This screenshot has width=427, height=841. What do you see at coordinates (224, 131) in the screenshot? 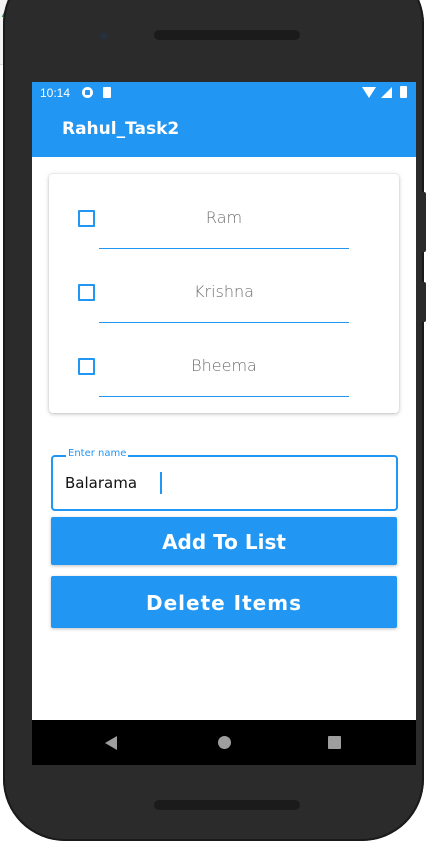
I see `app-bar: Rahul_Task2` at bounding box center [224, 131].